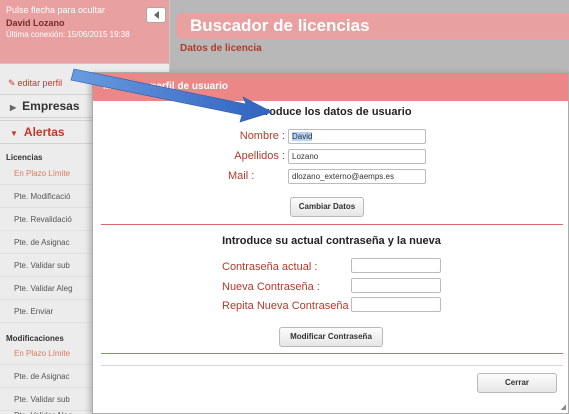 The width and height of the screenshot is (569, 414). I want to click on resize-grip-icon: ◢, so click(563, 407).